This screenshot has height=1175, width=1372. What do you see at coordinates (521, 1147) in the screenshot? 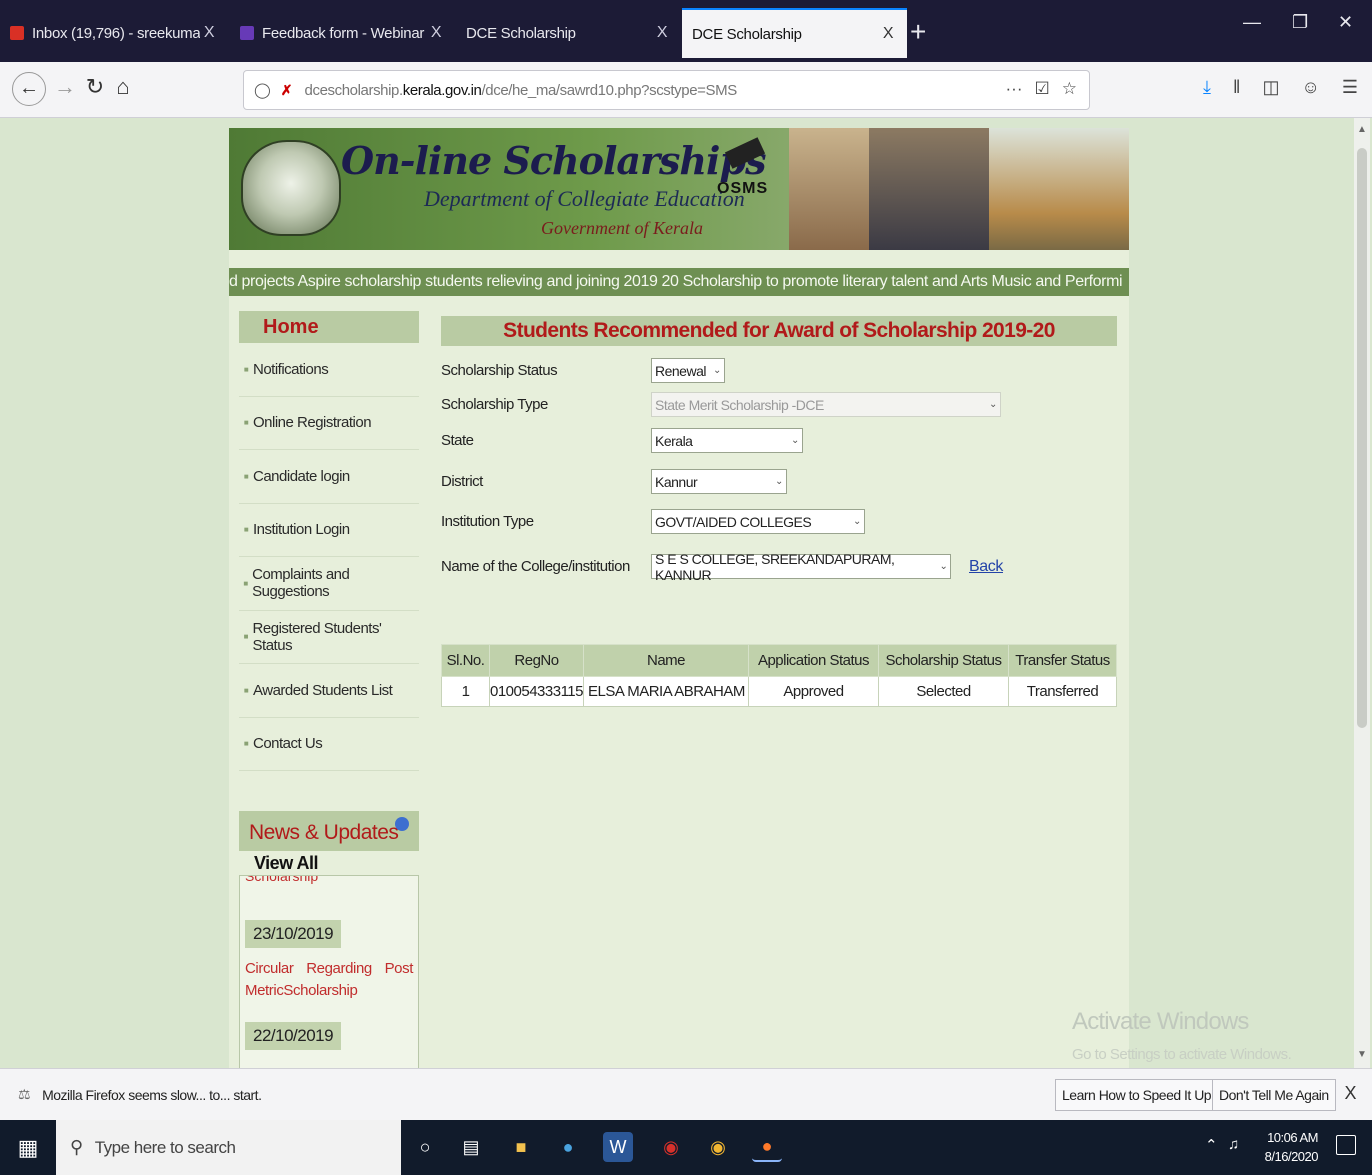
I see `file-explorer-icon: ■` at bounding box center [521, 1147].